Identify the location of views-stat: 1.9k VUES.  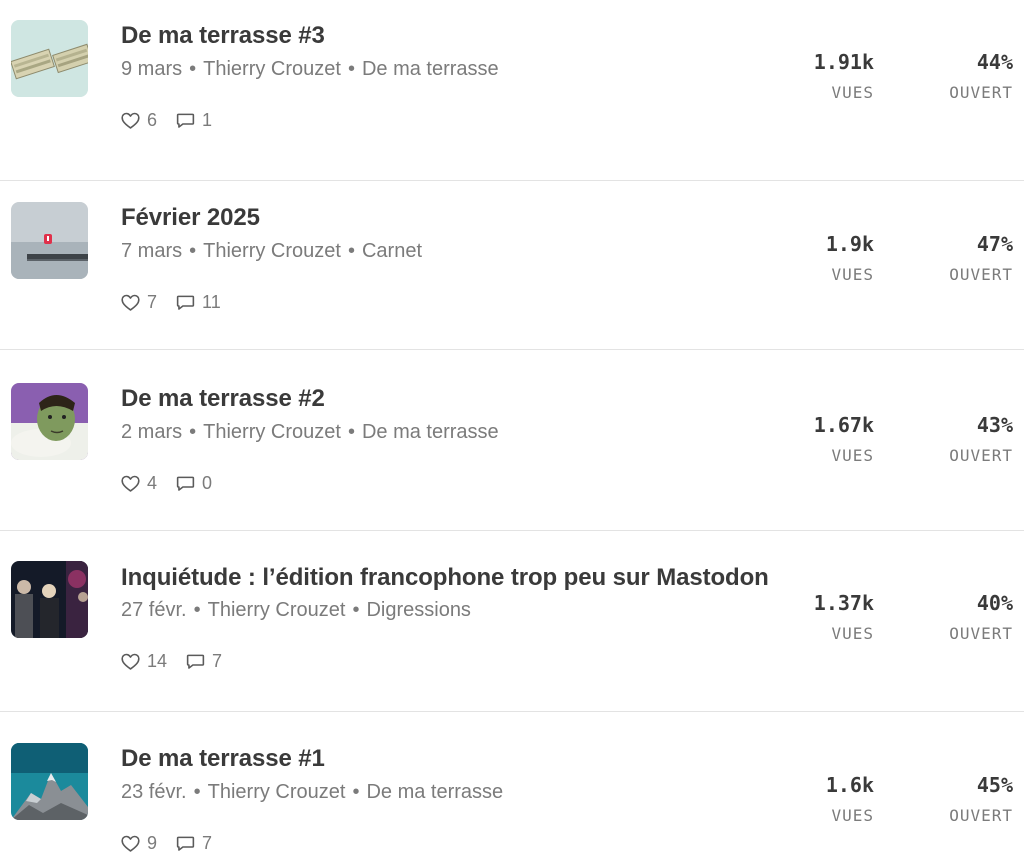
(850, 258).